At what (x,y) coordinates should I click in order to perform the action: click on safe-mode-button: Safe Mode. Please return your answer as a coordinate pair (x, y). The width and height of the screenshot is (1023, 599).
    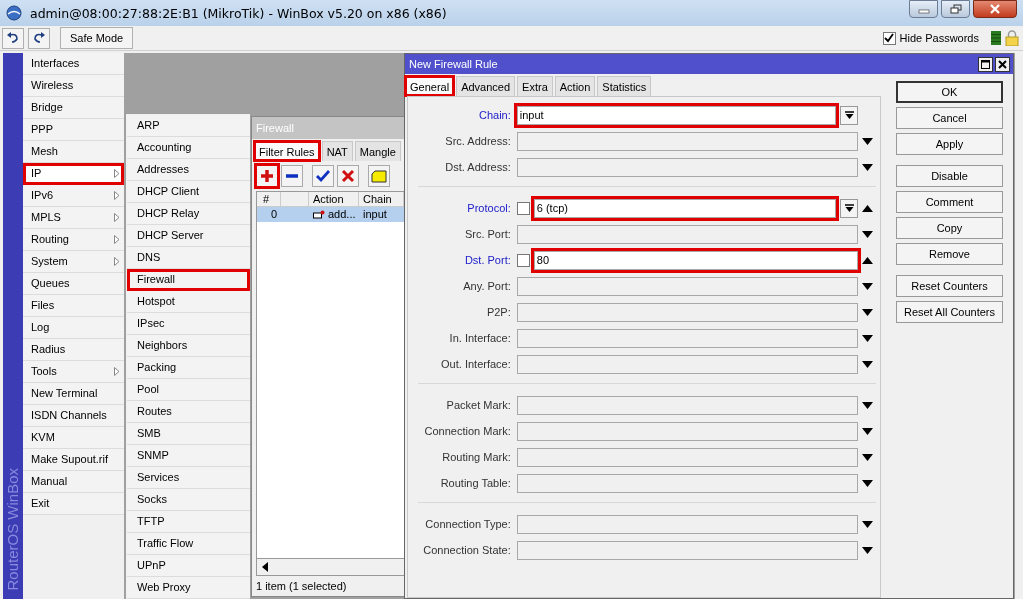
    Looking at the image, I should click on (97, 38).